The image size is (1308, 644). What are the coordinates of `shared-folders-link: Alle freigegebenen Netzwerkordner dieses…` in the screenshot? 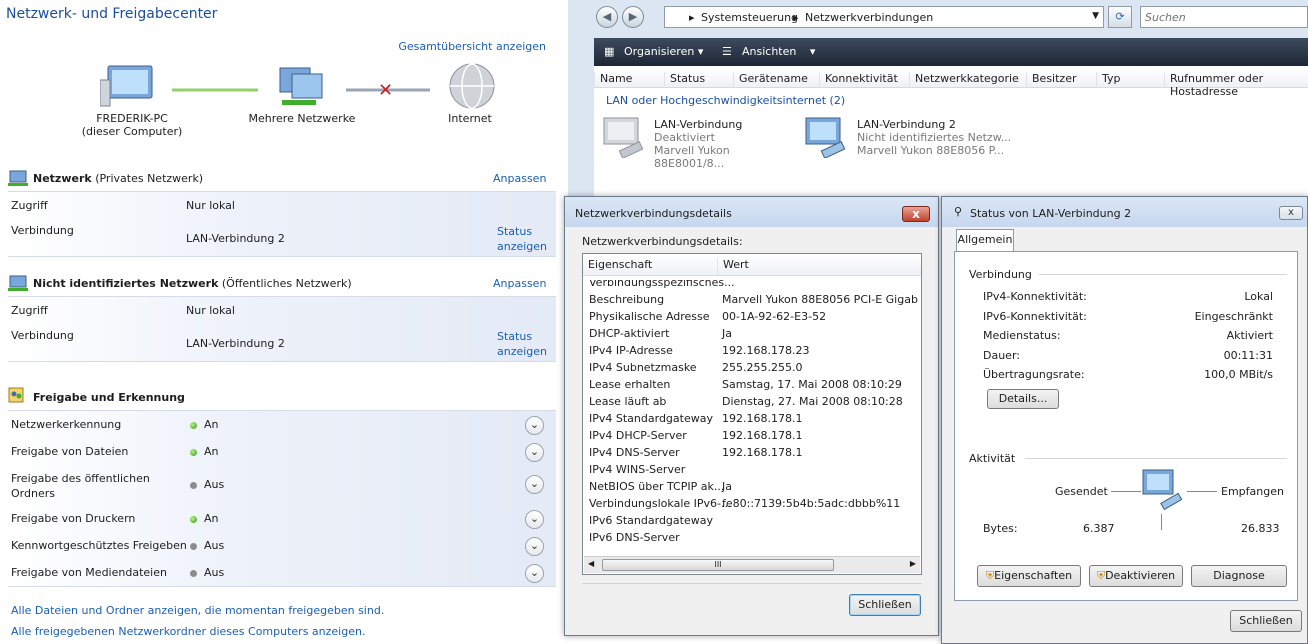 It's located at (188, 631).